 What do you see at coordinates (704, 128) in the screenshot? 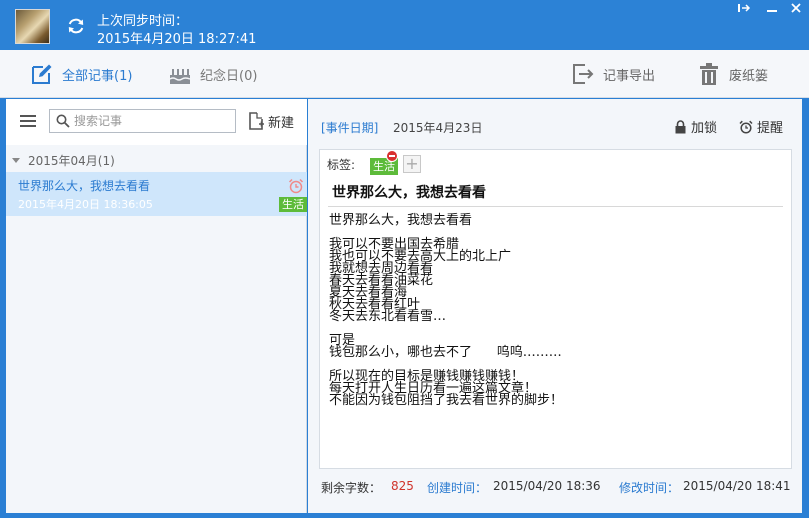
I see `lock-label: 加锁` at bounding box center [704, 128].